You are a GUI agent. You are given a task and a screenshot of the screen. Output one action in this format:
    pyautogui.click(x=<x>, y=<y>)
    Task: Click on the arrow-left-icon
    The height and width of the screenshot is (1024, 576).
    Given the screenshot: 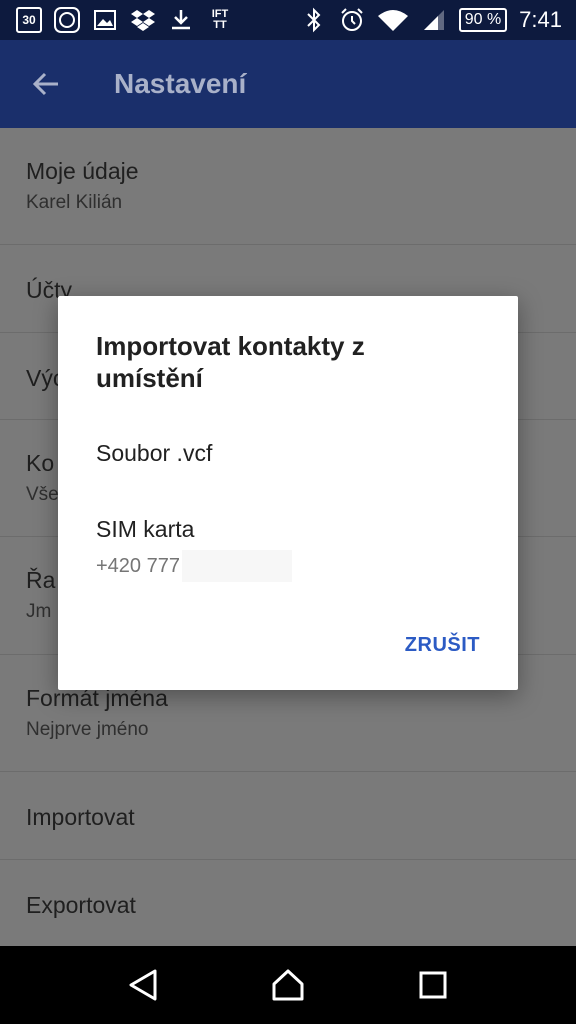 What is the action you would take?
    pyautogui.click(x=45, y=84)
    